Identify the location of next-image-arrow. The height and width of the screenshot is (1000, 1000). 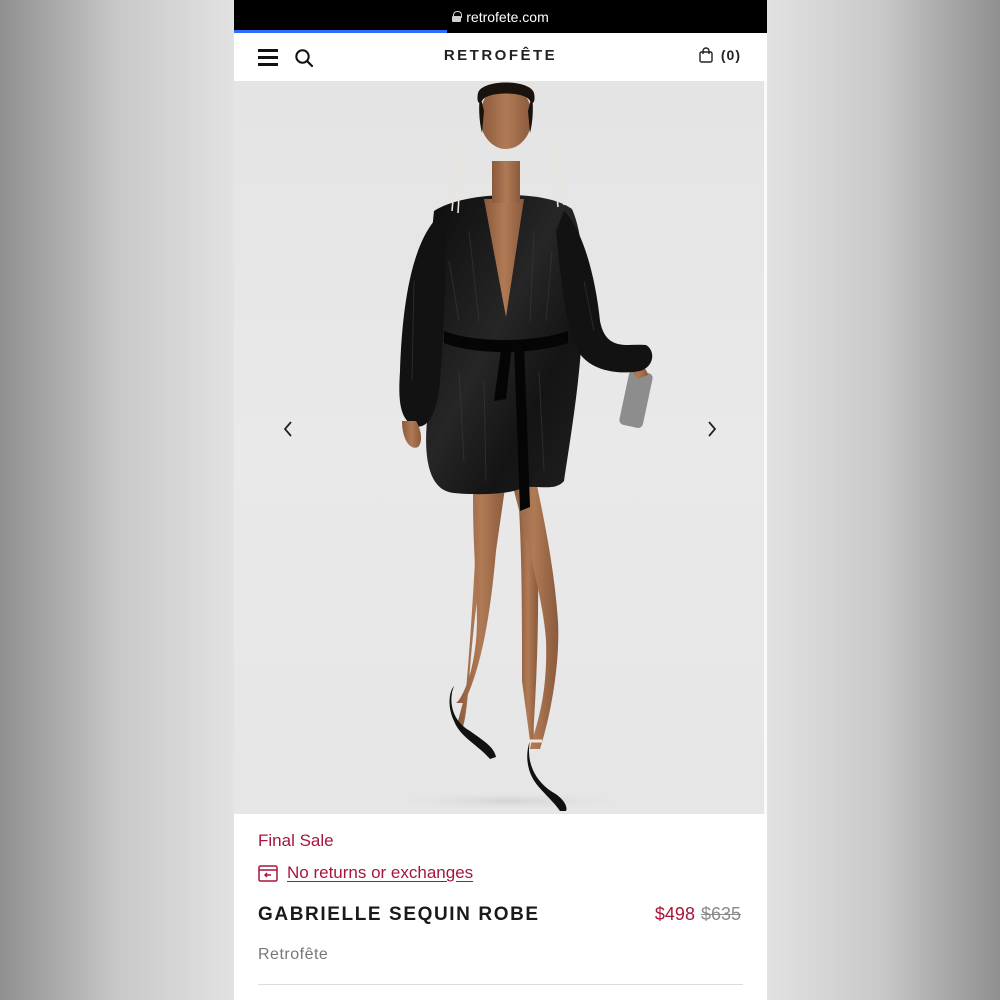
(712, 429).